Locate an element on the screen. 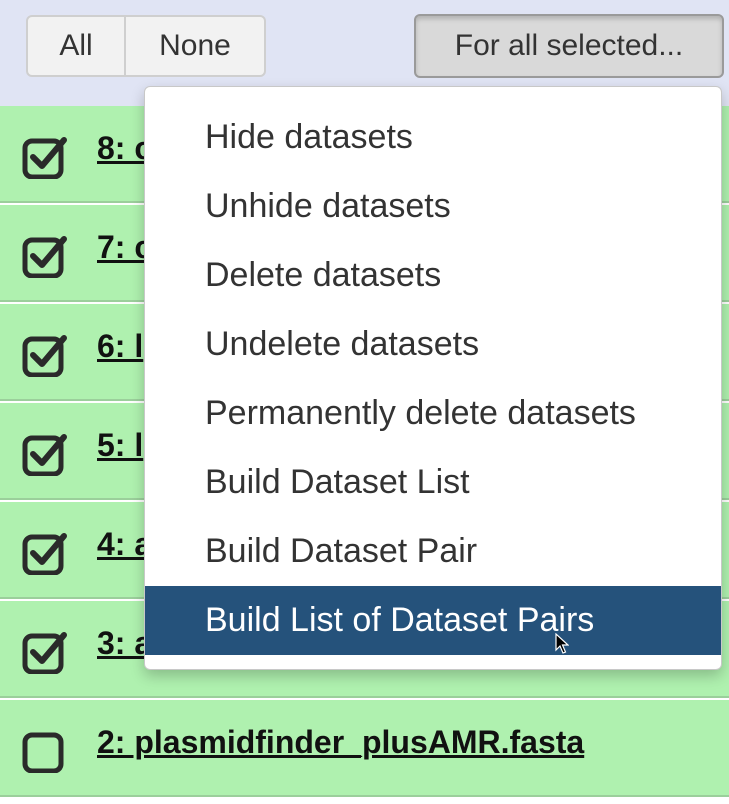  dataset-row: 2: plasmidfinder_plusAMR.fasta is located at coordinates (364, 748).